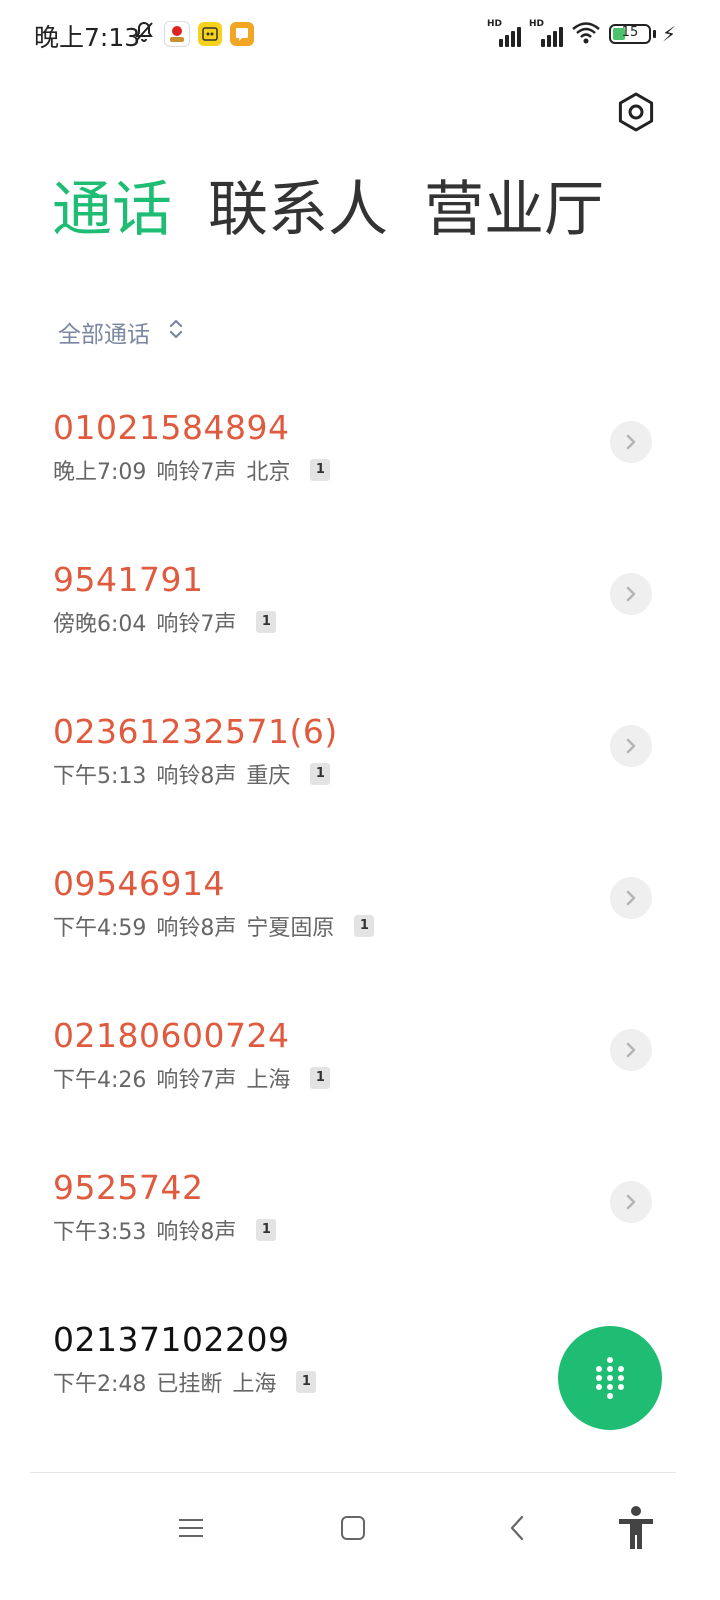 This screenshot has width=720, height=1600. What do you see at coordinates (193, 34) in the screenshot?
I see `notification-icons` at bounding box center [193, 34].